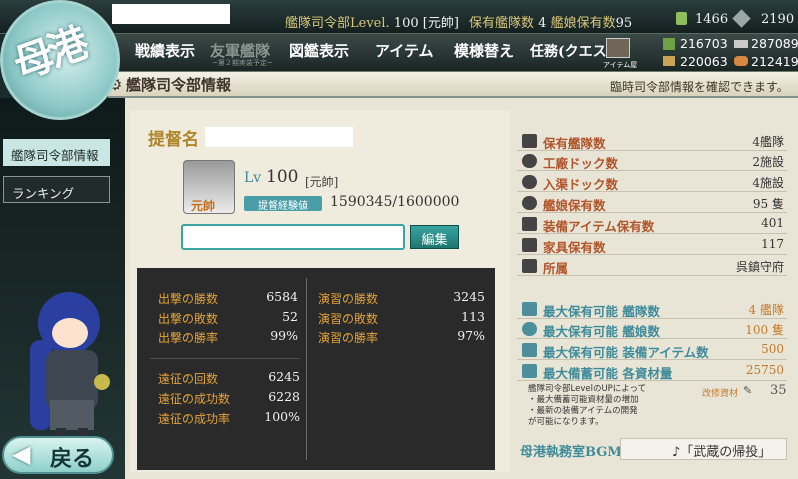 The height and width of the screenshot is (479, 798). Describe the element at coordinates (56, 189) in the screenshot. I see `sidebar-item-ranking: ランキング` at that location.